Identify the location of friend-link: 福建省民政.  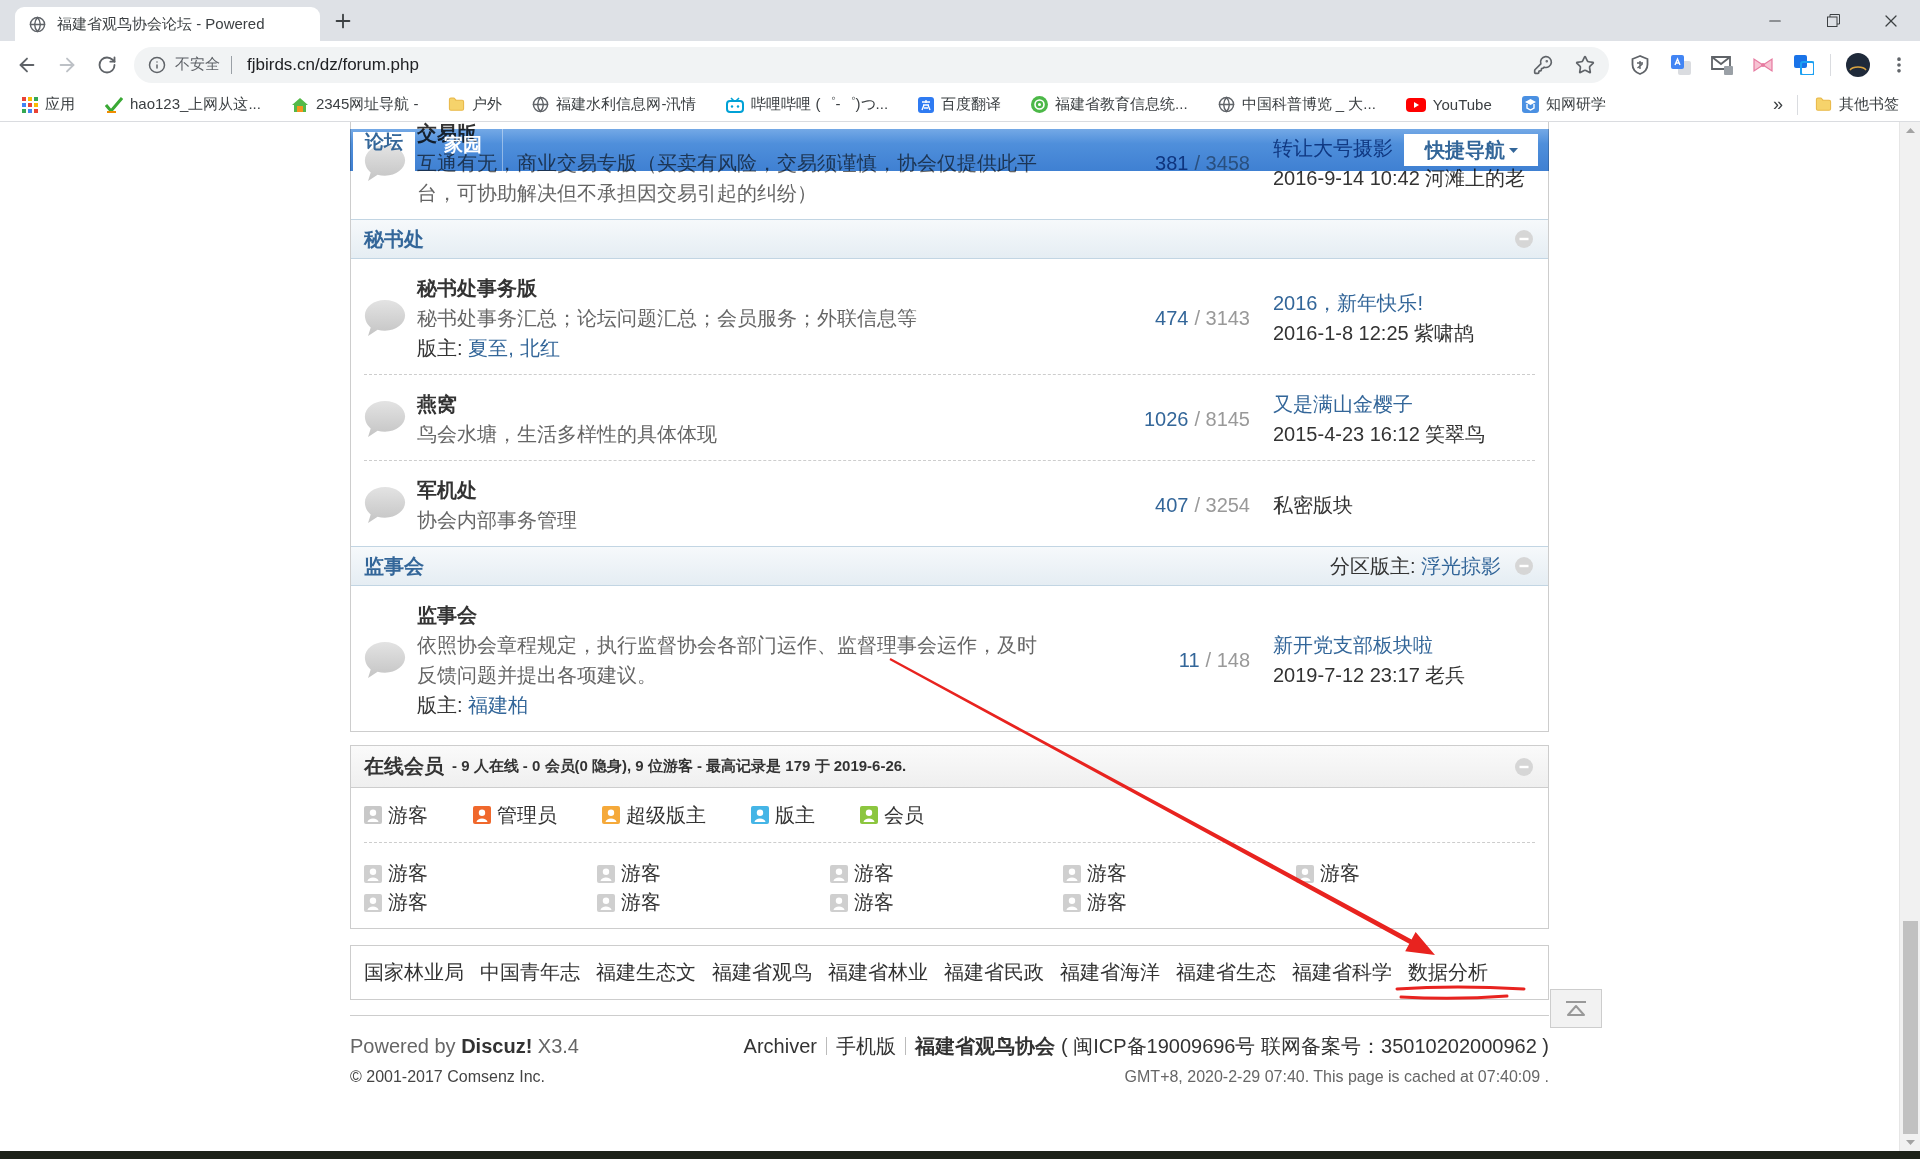
(994, 972).